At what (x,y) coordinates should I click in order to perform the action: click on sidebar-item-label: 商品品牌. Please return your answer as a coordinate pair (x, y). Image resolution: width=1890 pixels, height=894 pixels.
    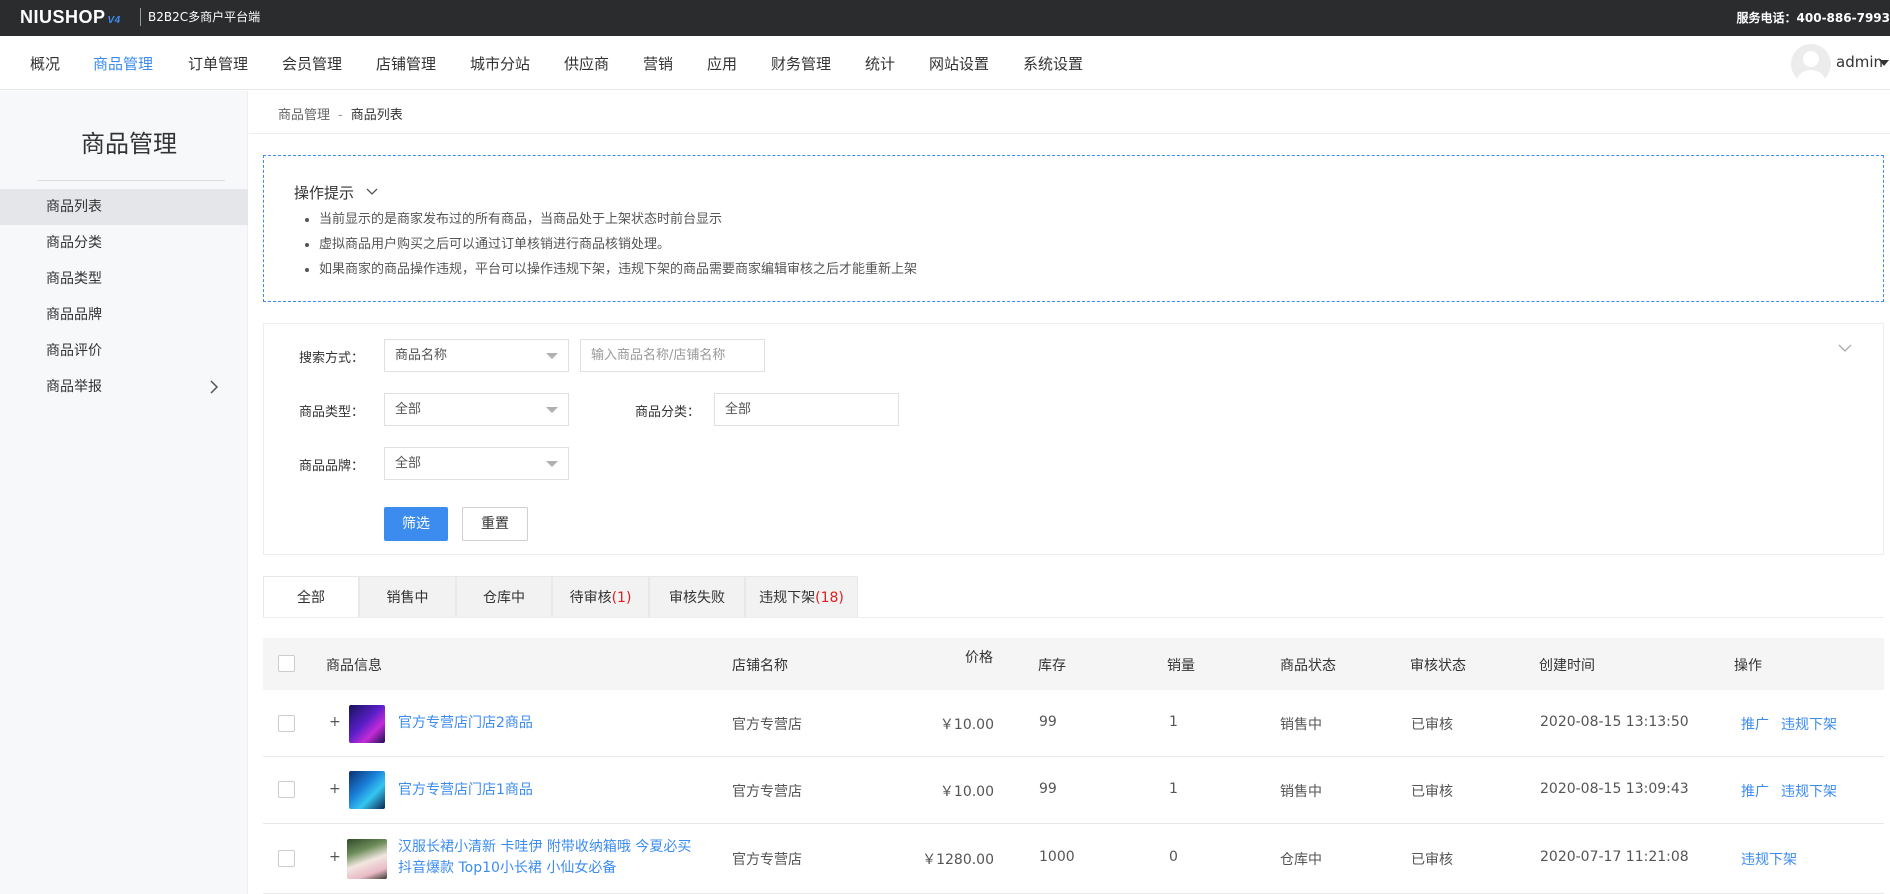
    Looking at the image, I should click on (74, 315).